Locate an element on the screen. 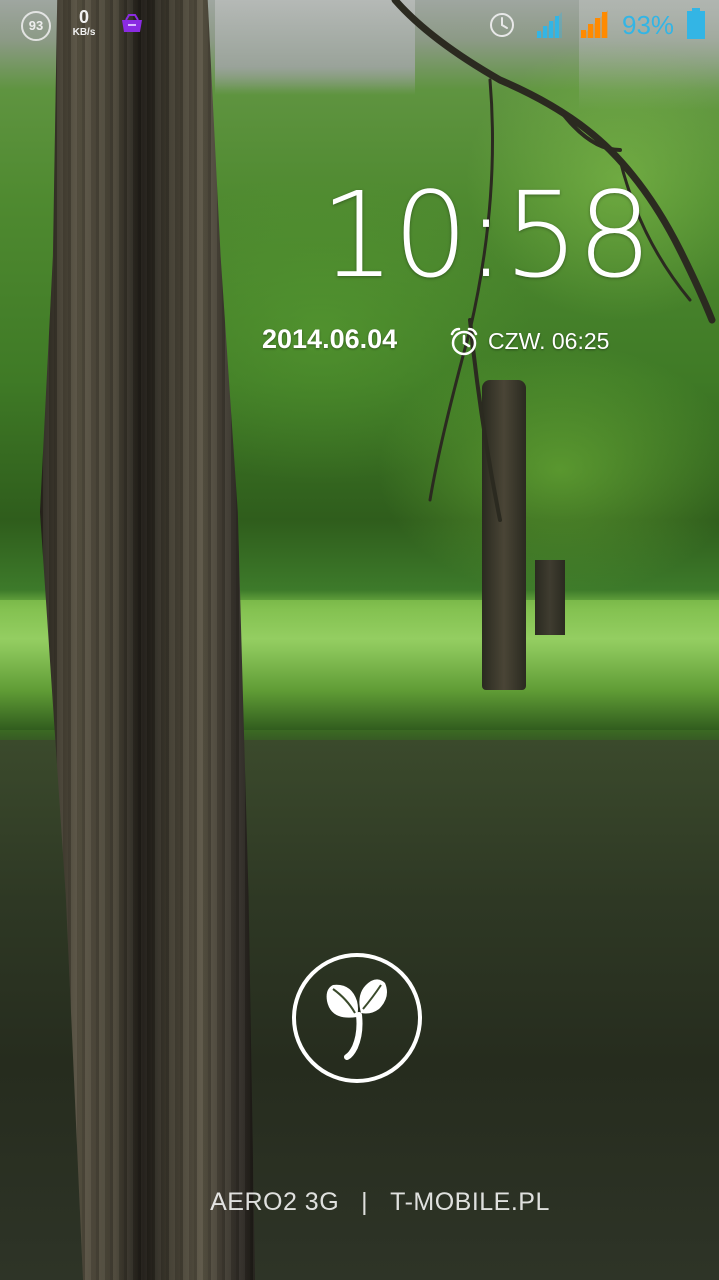 This screenshot has width=719, height=1280. network-speed: 0 KB/s is located at coordinates (84, 23).